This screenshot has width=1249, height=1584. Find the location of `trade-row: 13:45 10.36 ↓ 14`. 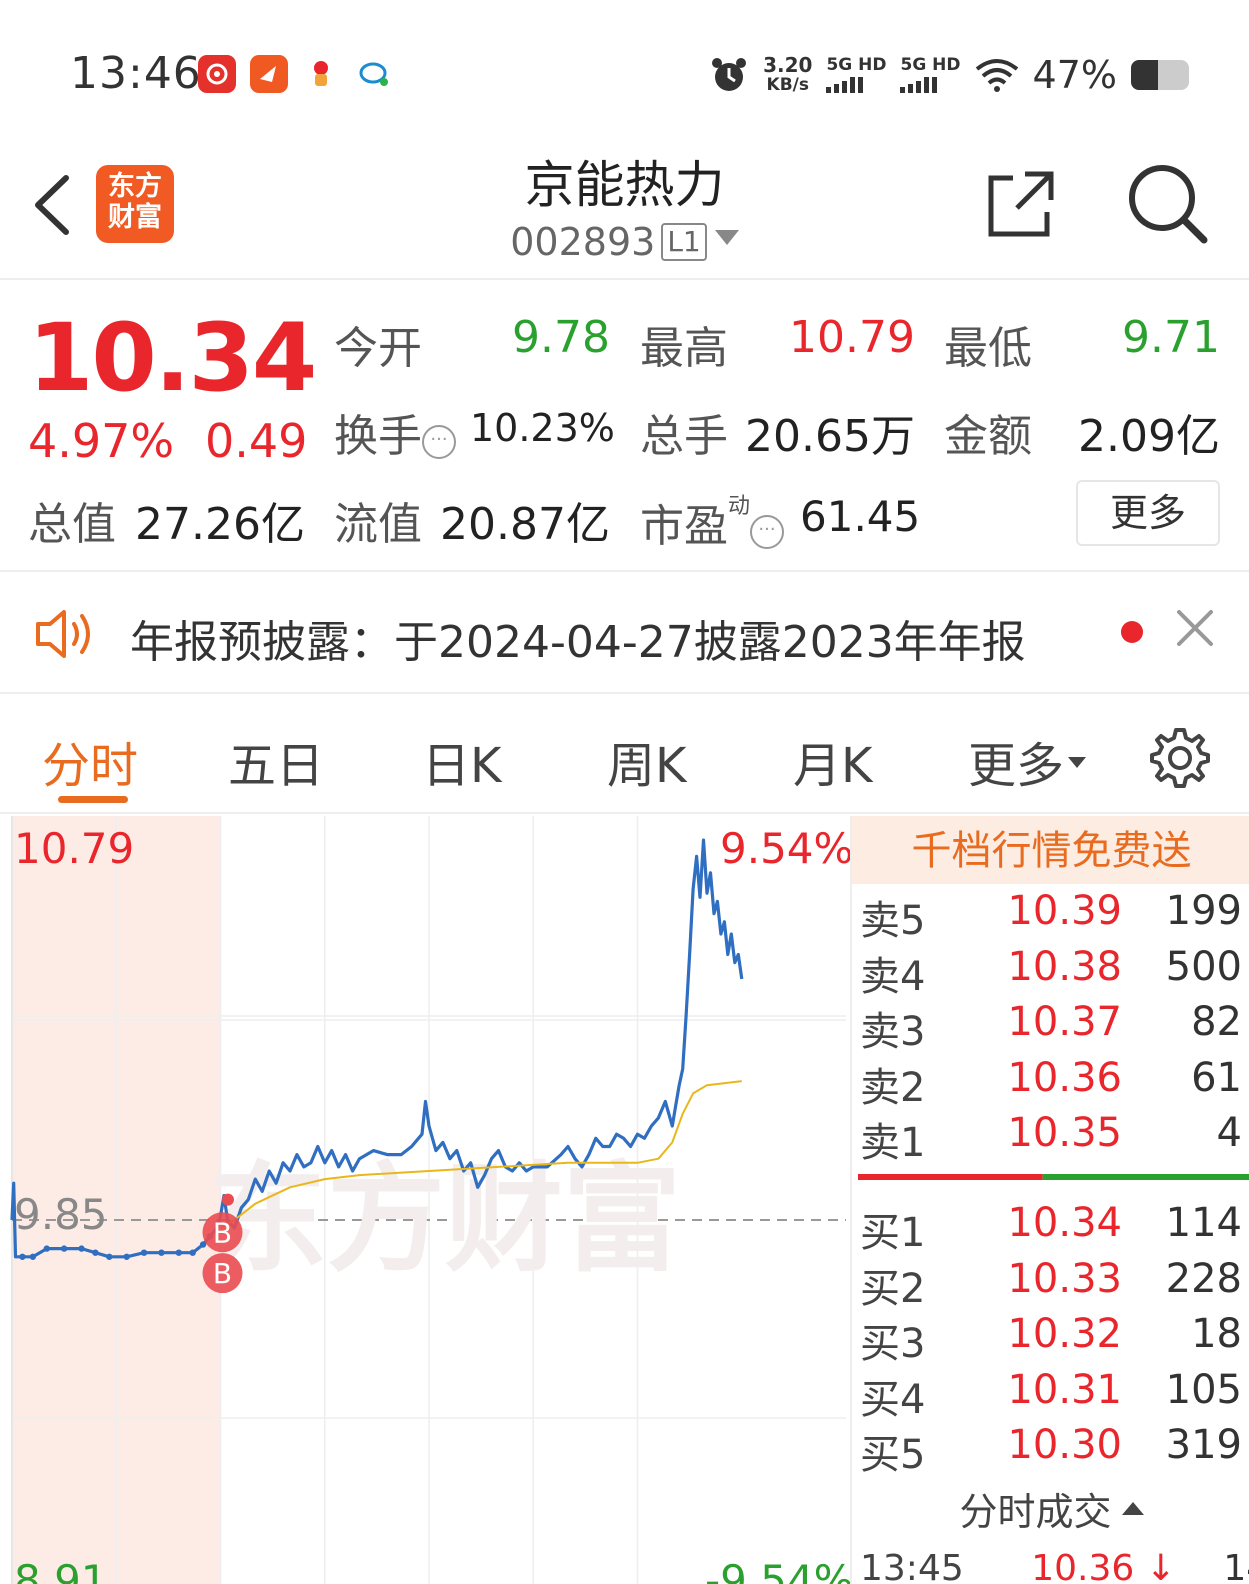

trade-row: 13:45 10.36 ↓ 14 is located at coordinates (1054, 1566).